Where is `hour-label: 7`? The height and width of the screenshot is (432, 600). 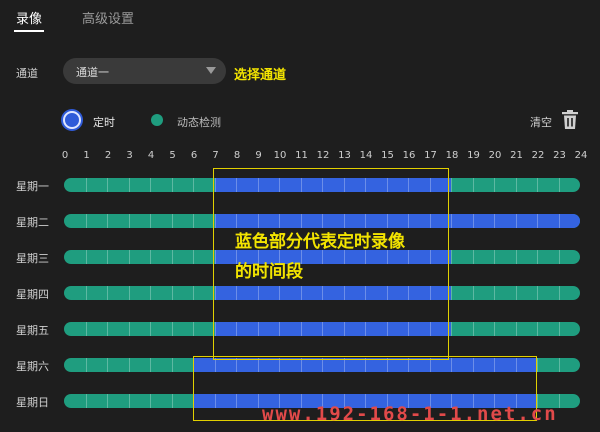 hour-label: 7 is located at coordinates (215, 155).